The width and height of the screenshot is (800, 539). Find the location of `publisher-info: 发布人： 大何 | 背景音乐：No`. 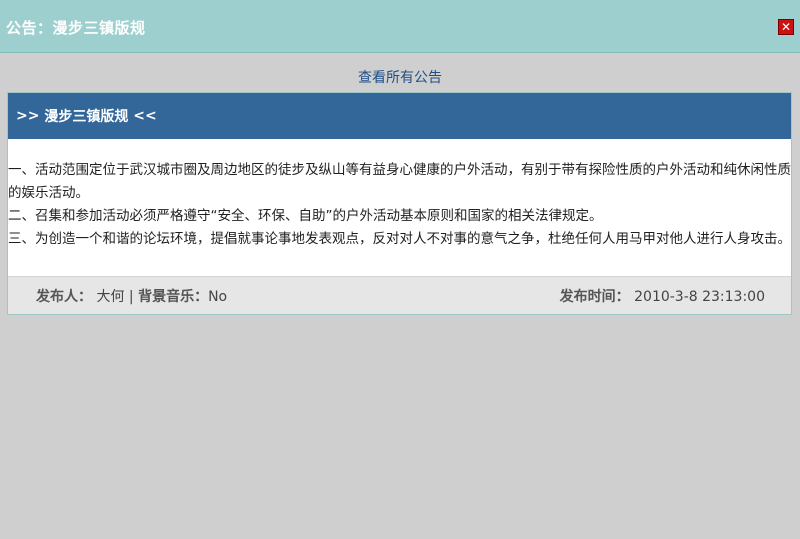

publisher-info: 发布人： 大何 | 背景音乐：No is located at coordinates (131, 296).